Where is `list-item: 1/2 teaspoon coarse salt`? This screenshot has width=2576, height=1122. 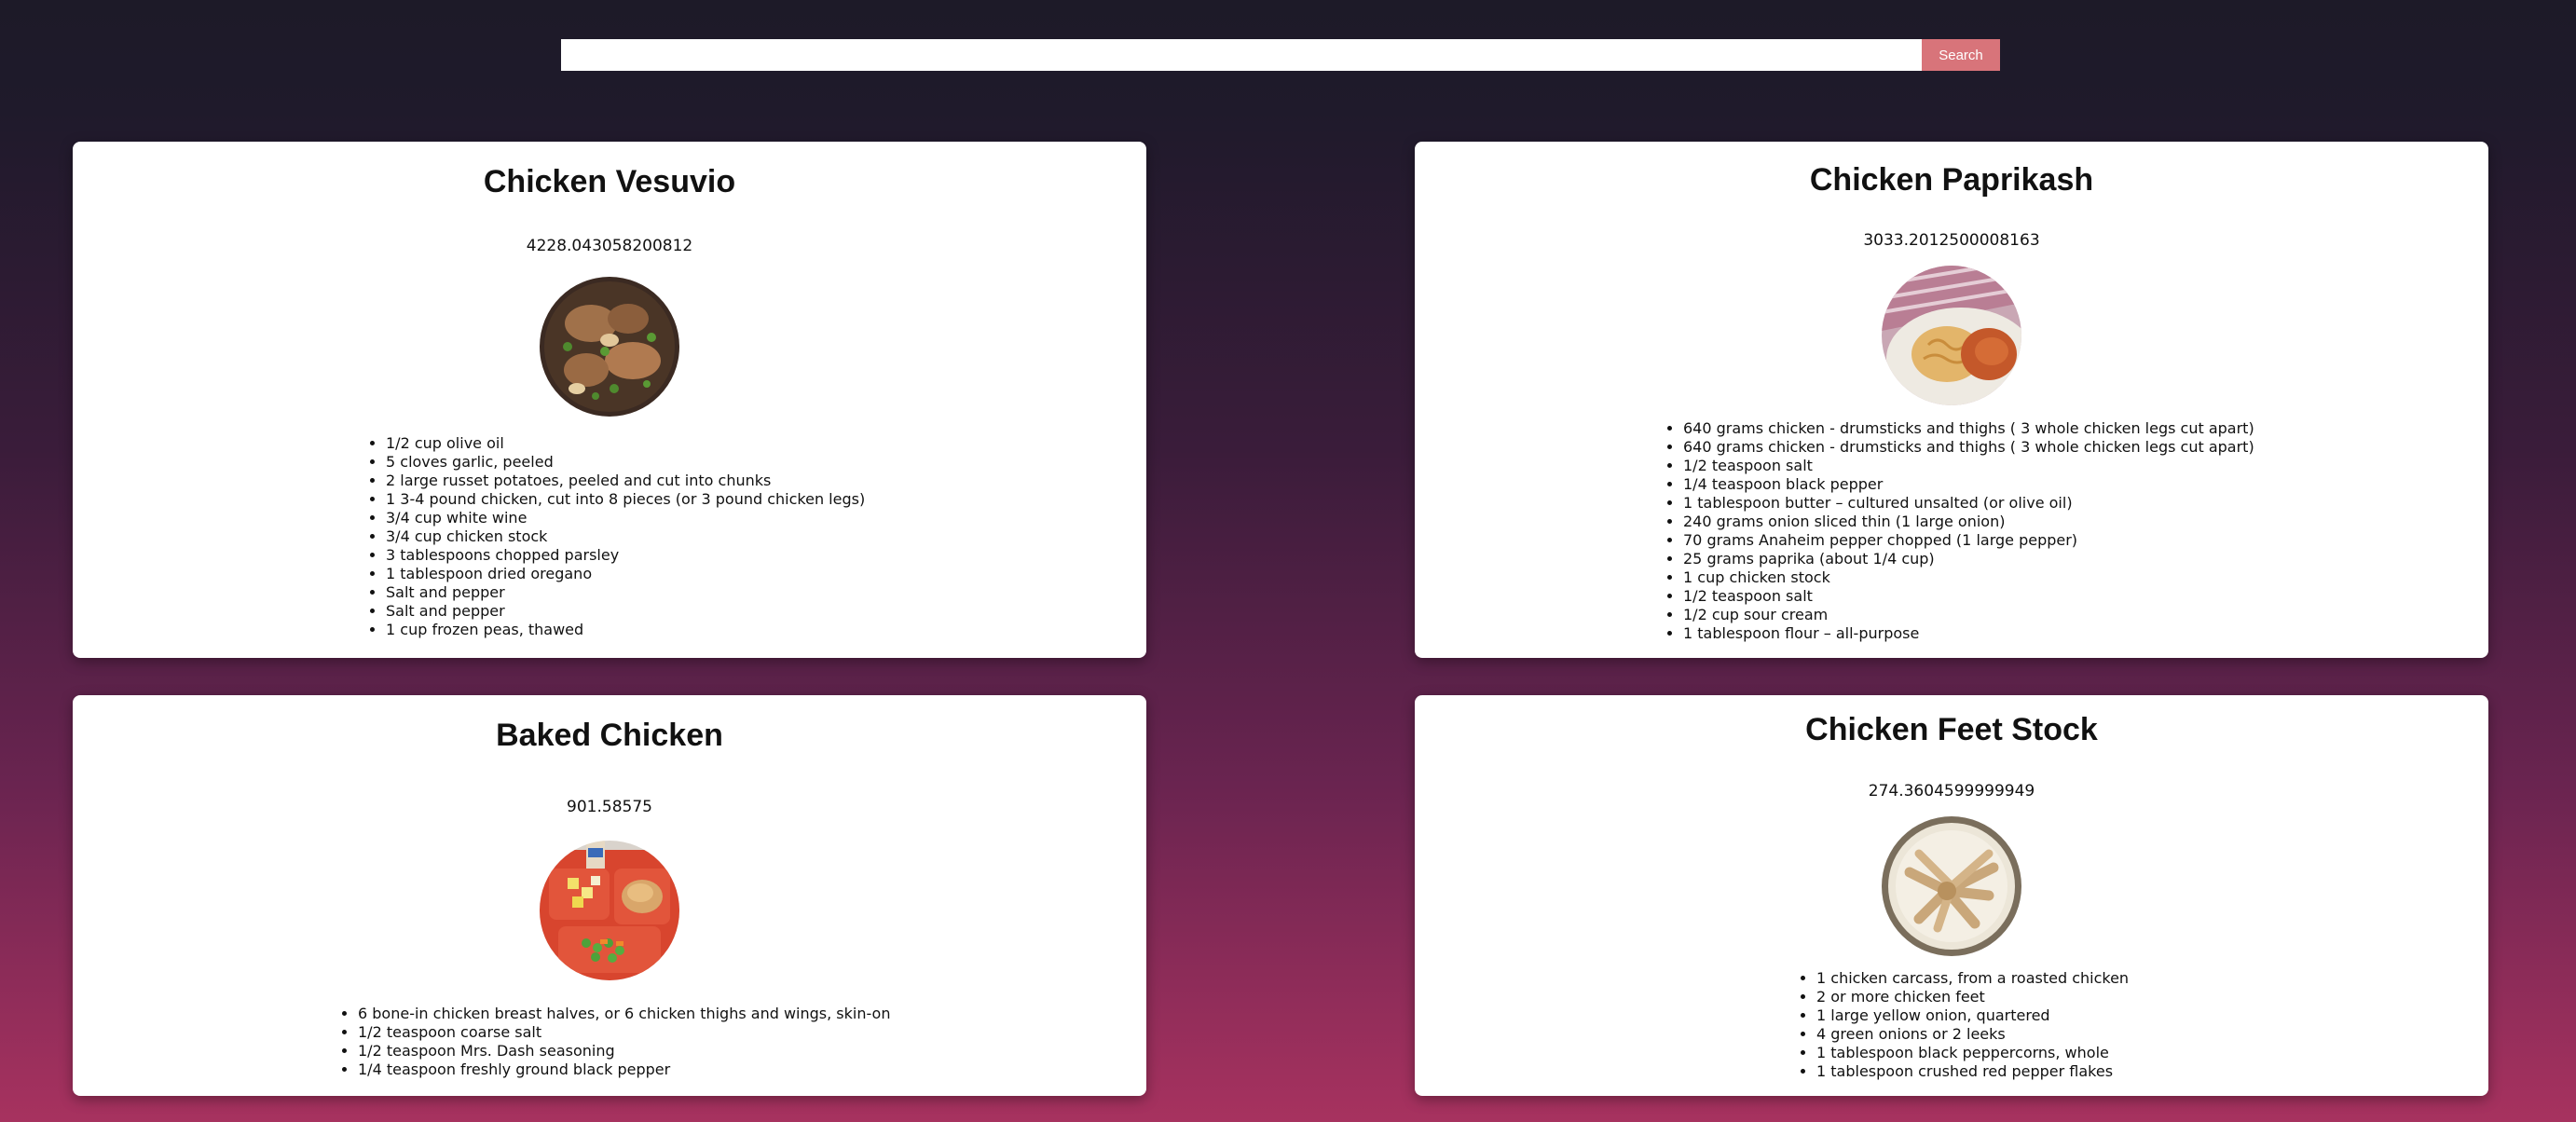
list-item: 1/2 teaspoon coarse salt is located at coordinates (624, 1032).